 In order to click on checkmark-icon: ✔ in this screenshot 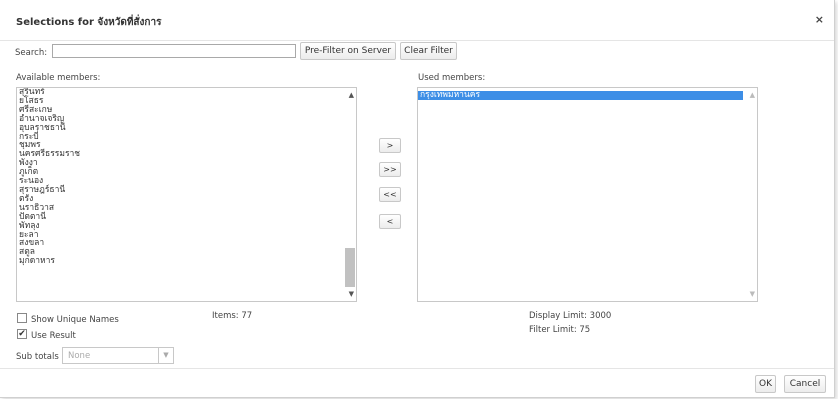, I will do `click(22, 334)`.